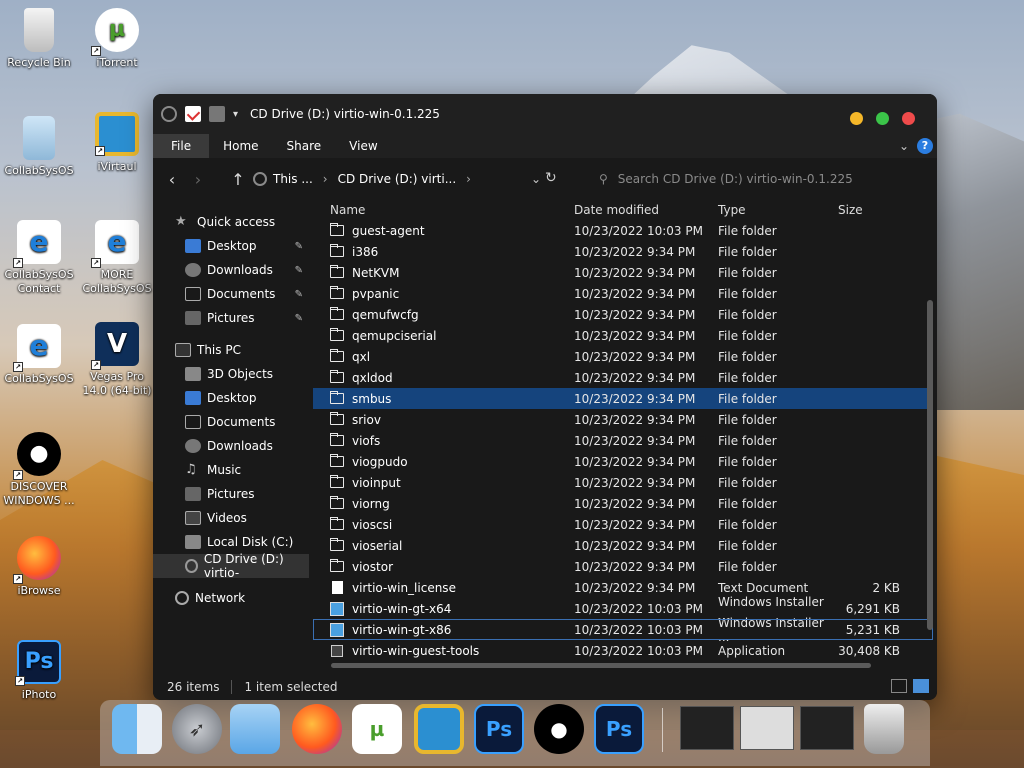  Describe the element at coordinates (137, 729) in the screenshot. I see `finder-icon` at that location.